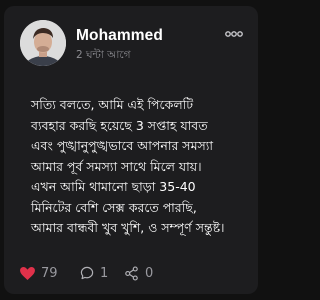 The image size is (320, 300). I want to click on author-name: Mohammed, so click(119, 36).